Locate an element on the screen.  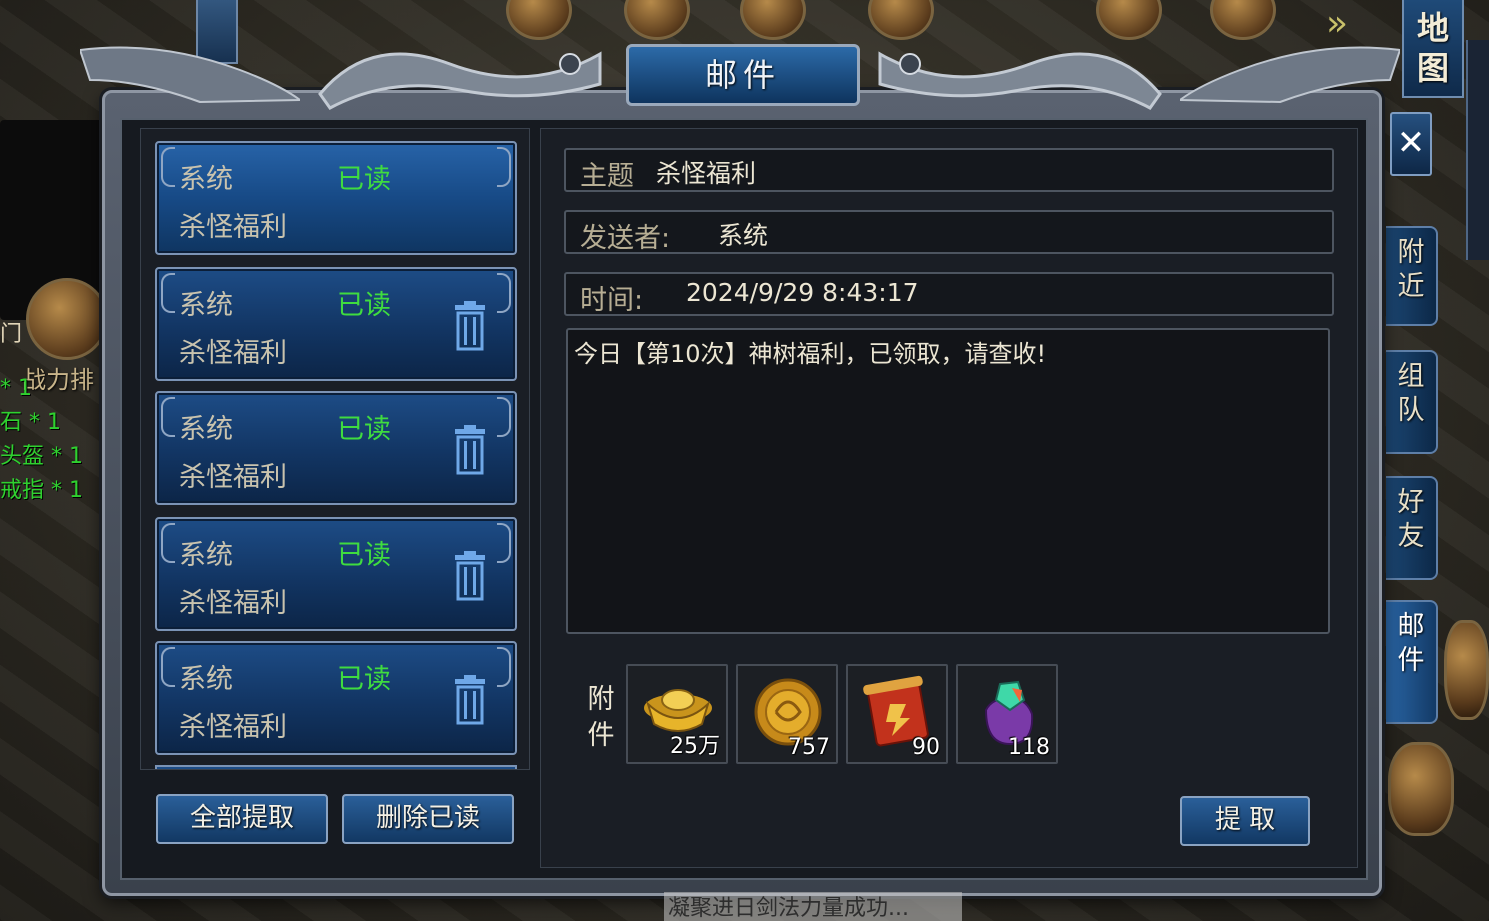
mail-body-text: 今日【第10次】神树福利，已领取，请查收! is located at coordinates (810, 354).